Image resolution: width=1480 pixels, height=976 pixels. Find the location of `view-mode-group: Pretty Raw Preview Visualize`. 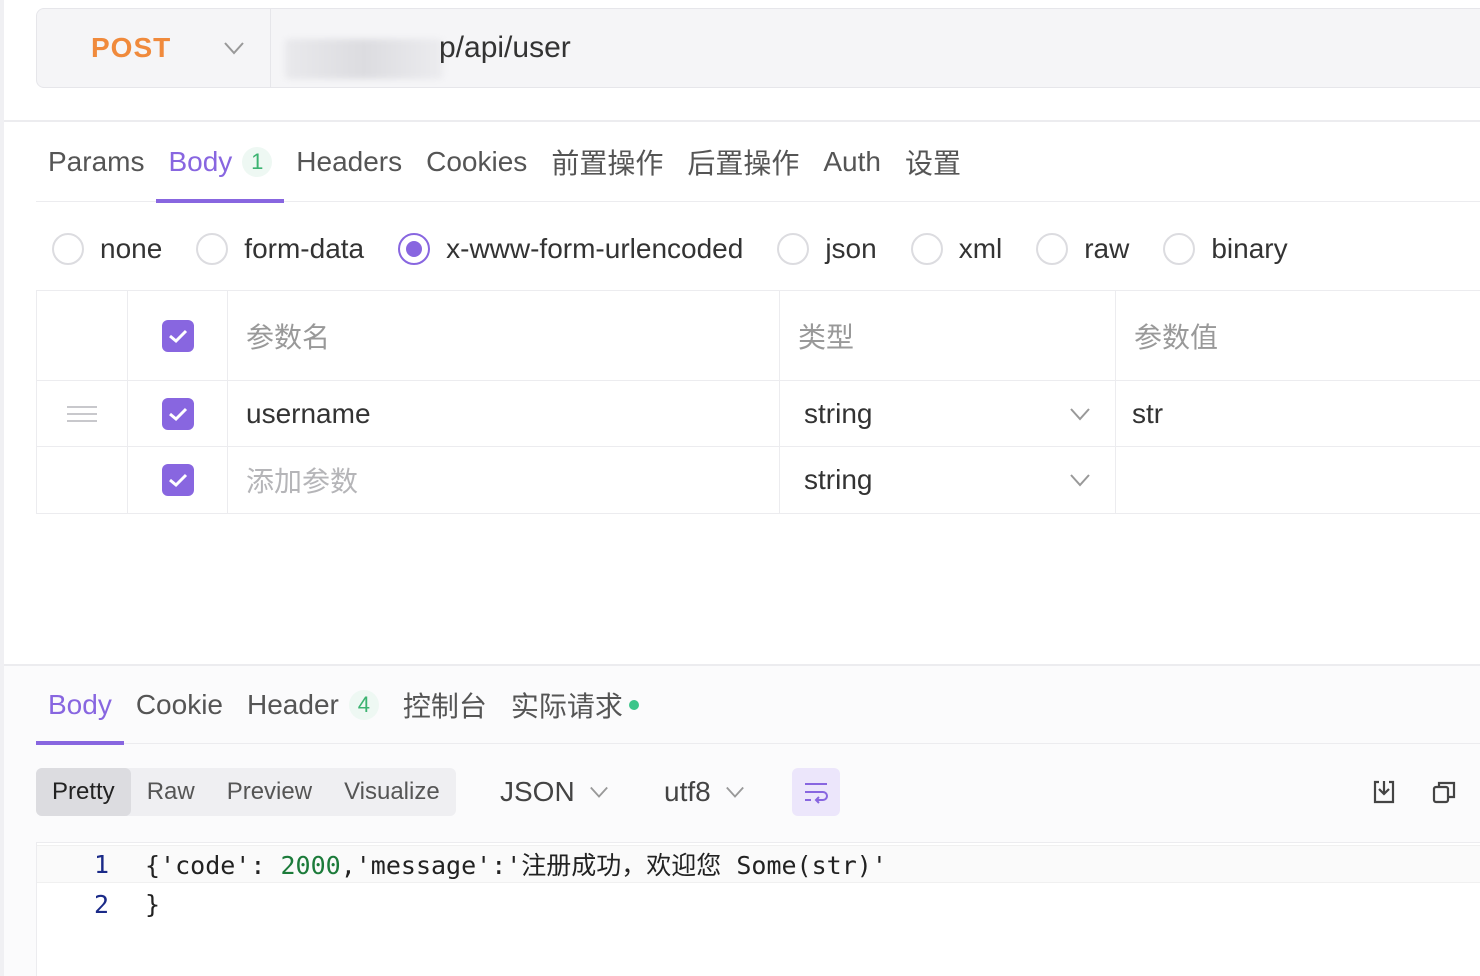

view-mode-group: Pretty Raw Preview Visualize is located at coordinates (246, 792).